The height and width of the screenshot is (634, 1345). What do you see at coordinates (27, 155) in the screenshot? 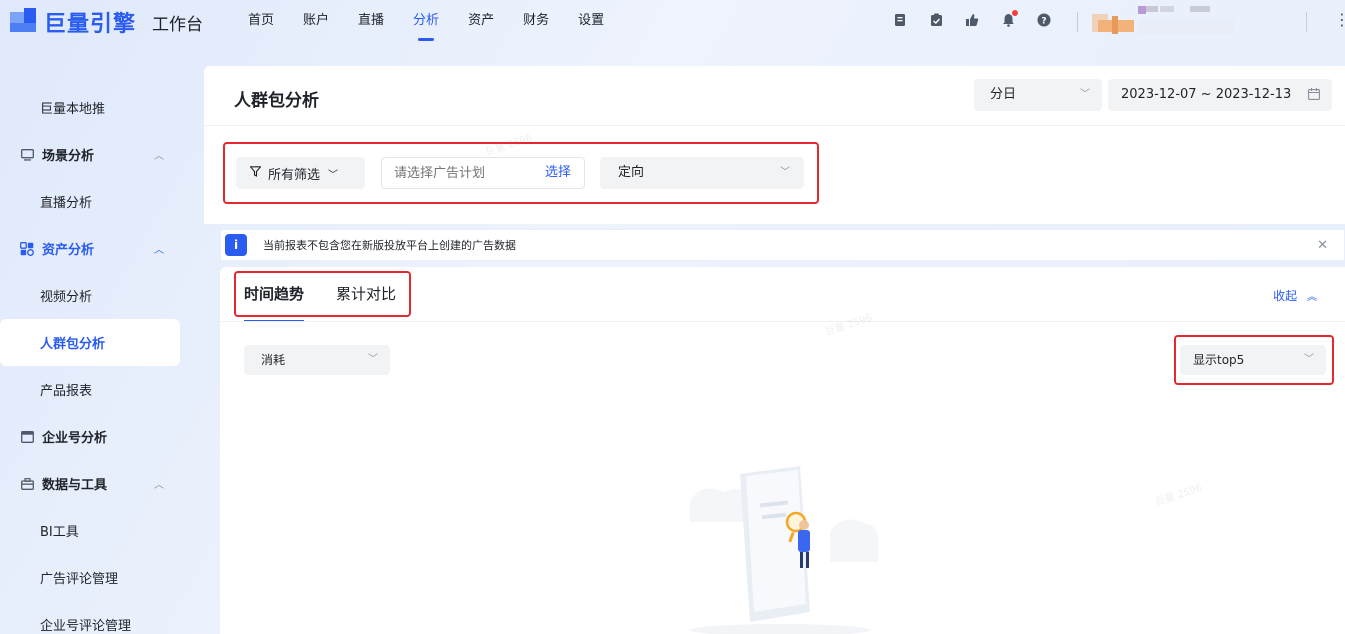
I see `monitor-icon` at bounding box center [27, 155].